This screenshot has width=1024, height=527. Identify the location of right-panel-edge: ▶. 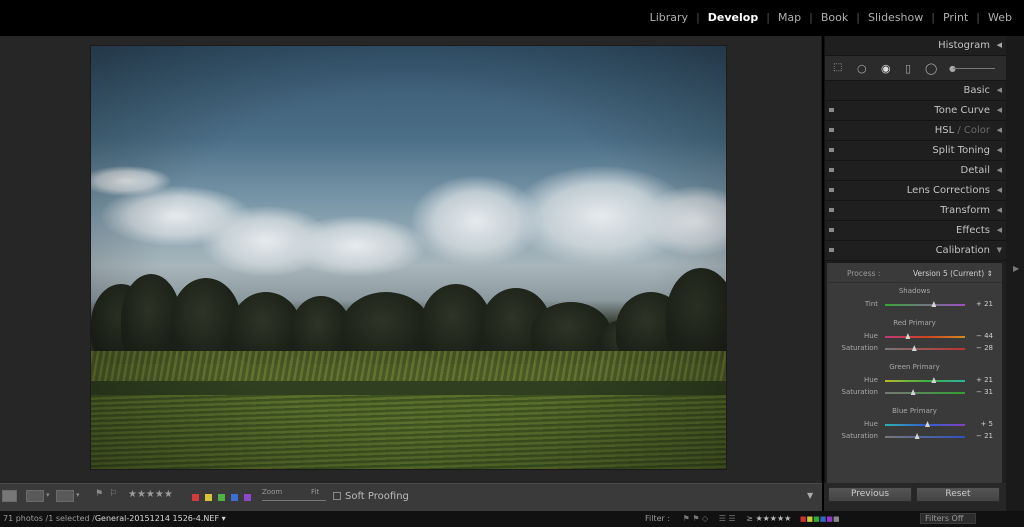
(1015, 273).